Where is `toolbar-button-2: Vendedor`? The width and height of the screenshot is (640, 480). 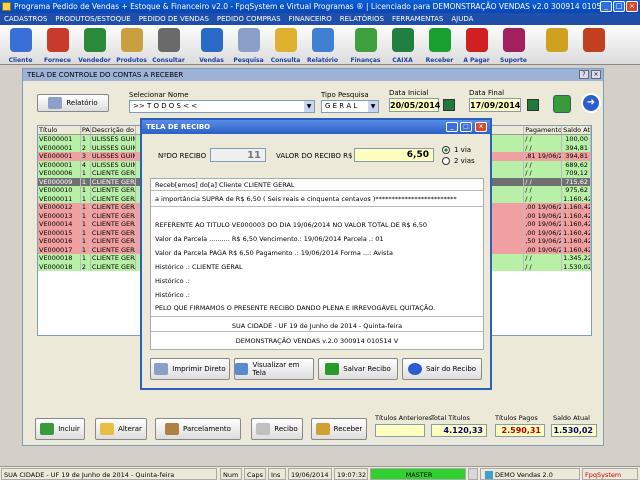 toolbar-button-2: Vendedor is located at coordinates (94, 45).